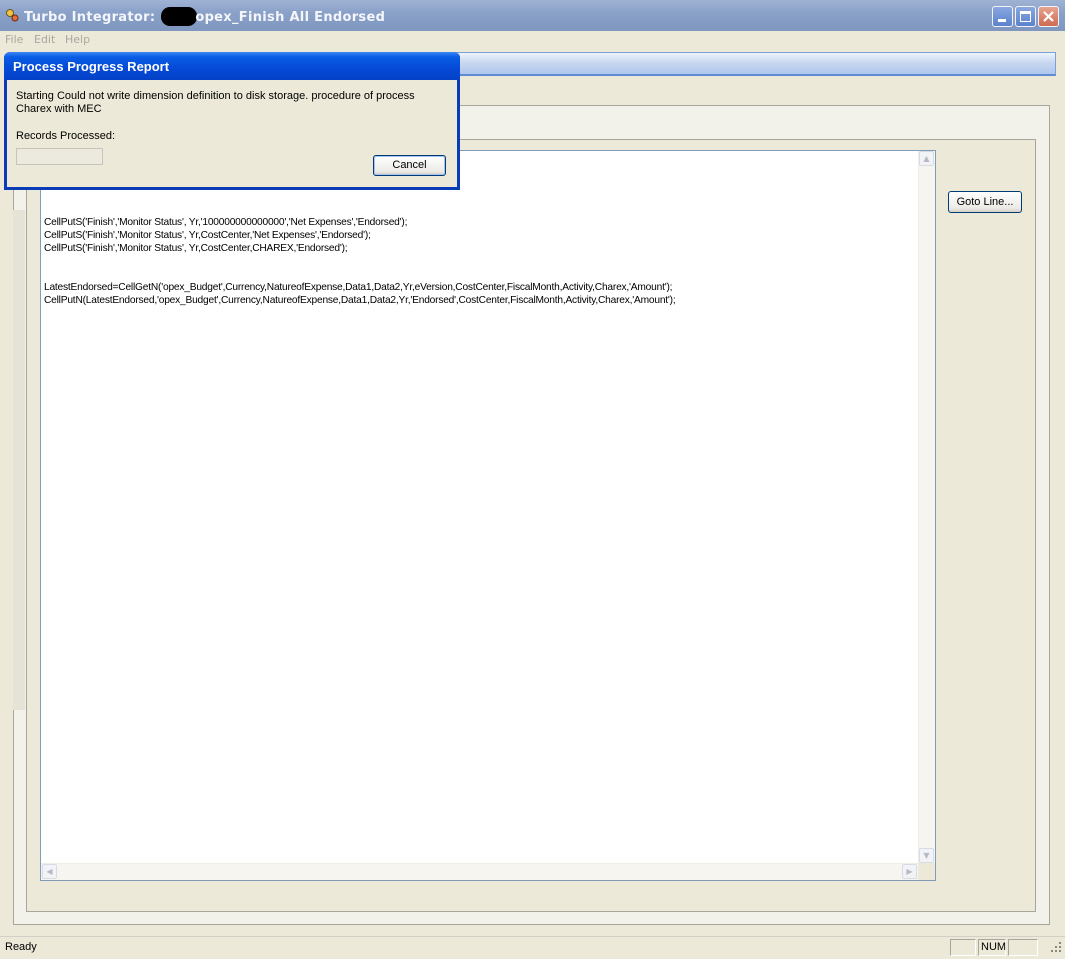  I want to click on records-processed-field, so click(59, 156).